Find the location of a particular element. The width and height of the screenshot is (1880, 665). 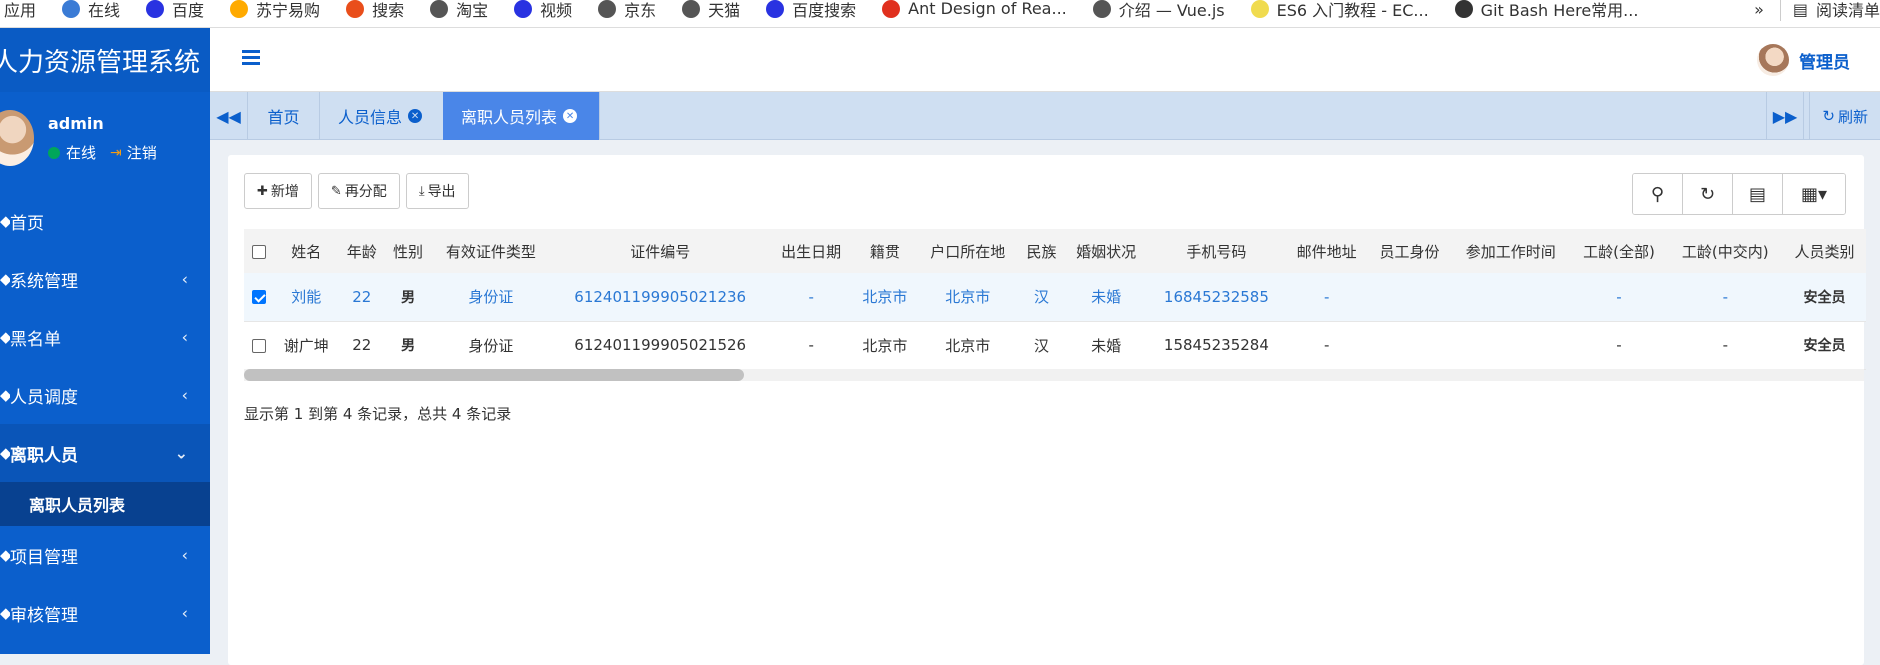

table-cell: 身份证 is located at coordinates (491, 297).